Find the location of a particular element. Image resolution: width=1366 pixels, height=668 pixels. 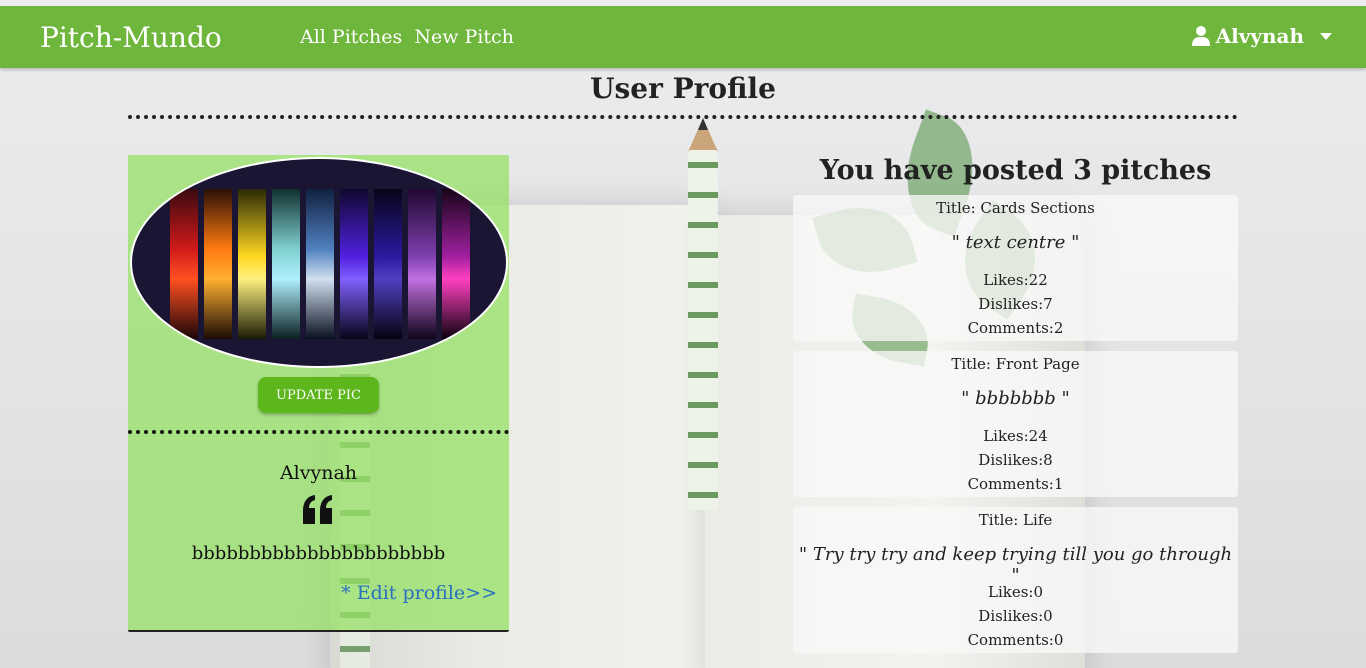

pitch-text: " bbbbbbb " is located at coordinates (1015, 398).